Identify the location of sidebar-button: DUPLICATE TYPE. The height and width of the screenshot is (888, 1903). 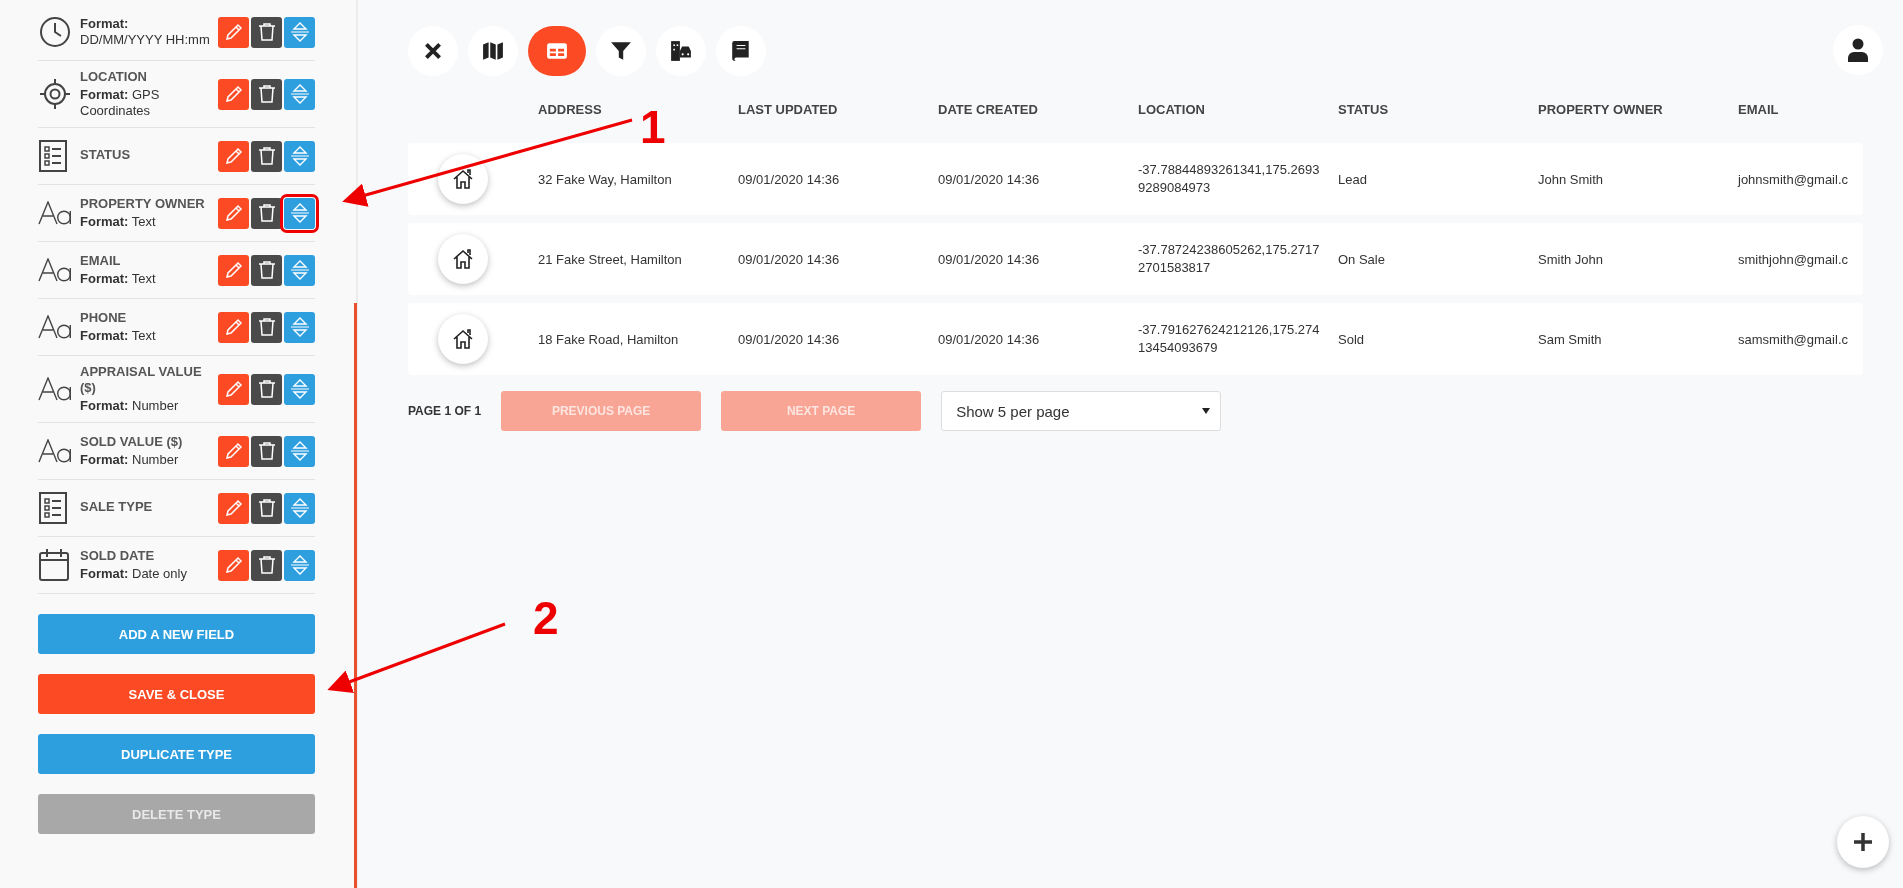
(176, 754).